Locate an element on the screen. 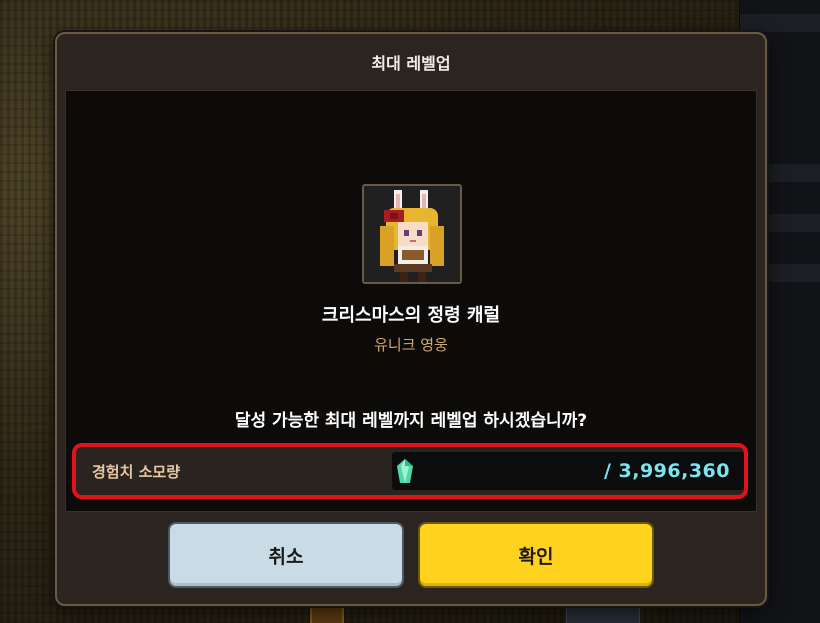 Image resolution: width=820 pixels, height=623 pixels. hero-rarity: 유니크 영웅 is located at coordinates (411, 345).